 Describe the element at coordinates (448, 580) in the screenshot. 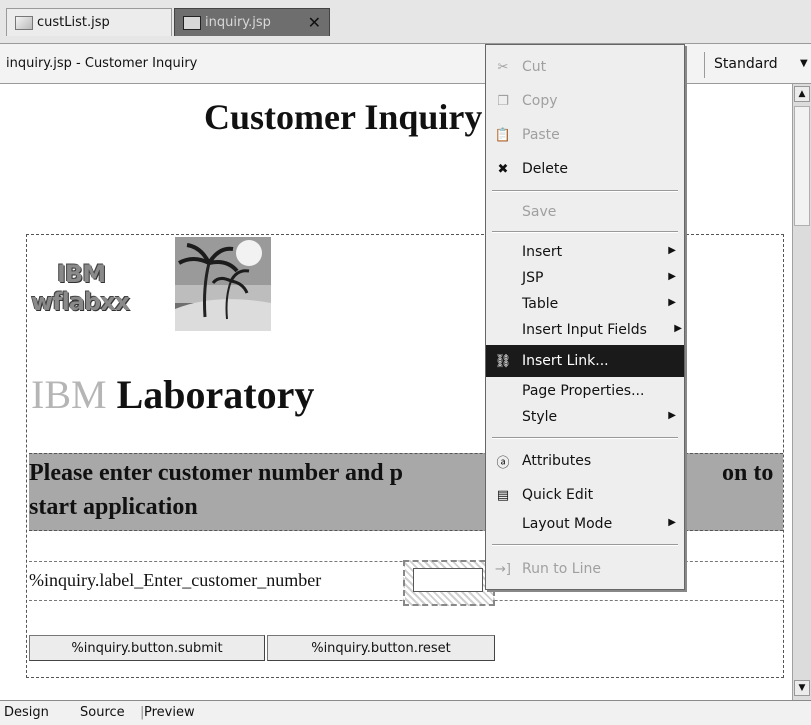

I see `customer-number-input` at that location.